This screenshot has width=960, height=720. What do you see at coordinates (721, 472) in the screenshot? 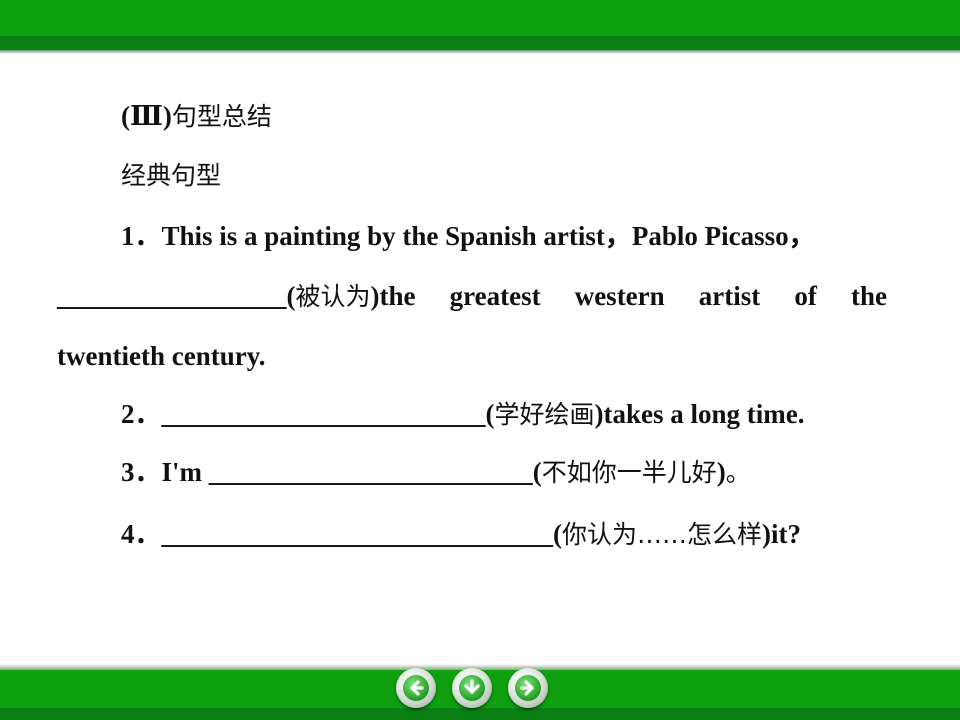
I see `sentence-3-hint-close: )` at bounding box center [721, 472].